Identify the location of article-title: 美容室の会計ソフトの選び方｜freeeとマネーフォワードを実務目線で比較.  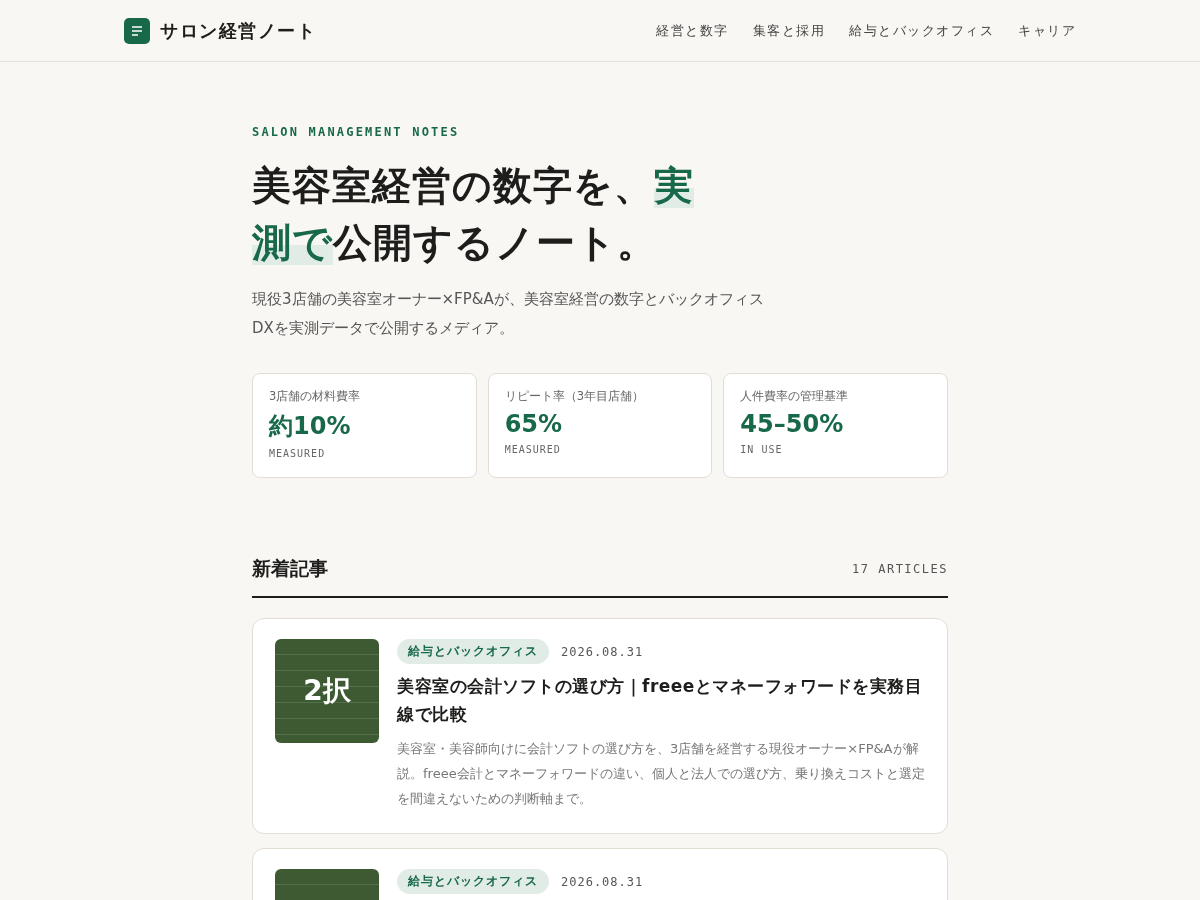
(661, 700).